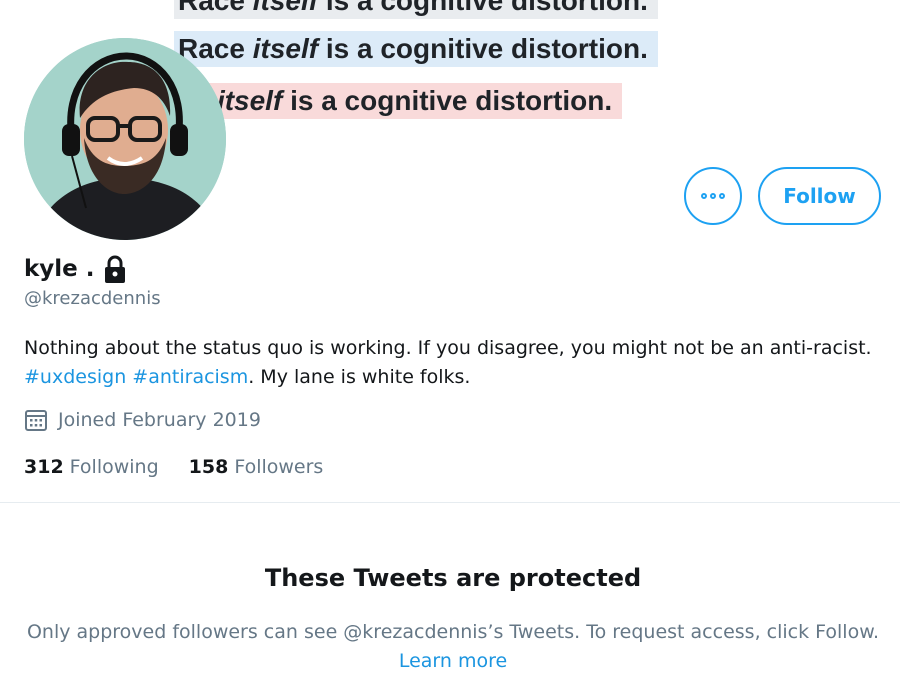  Describe the element at coordinates (279, 467) in the screenshot. I see `followers-label: Followers` at that location.